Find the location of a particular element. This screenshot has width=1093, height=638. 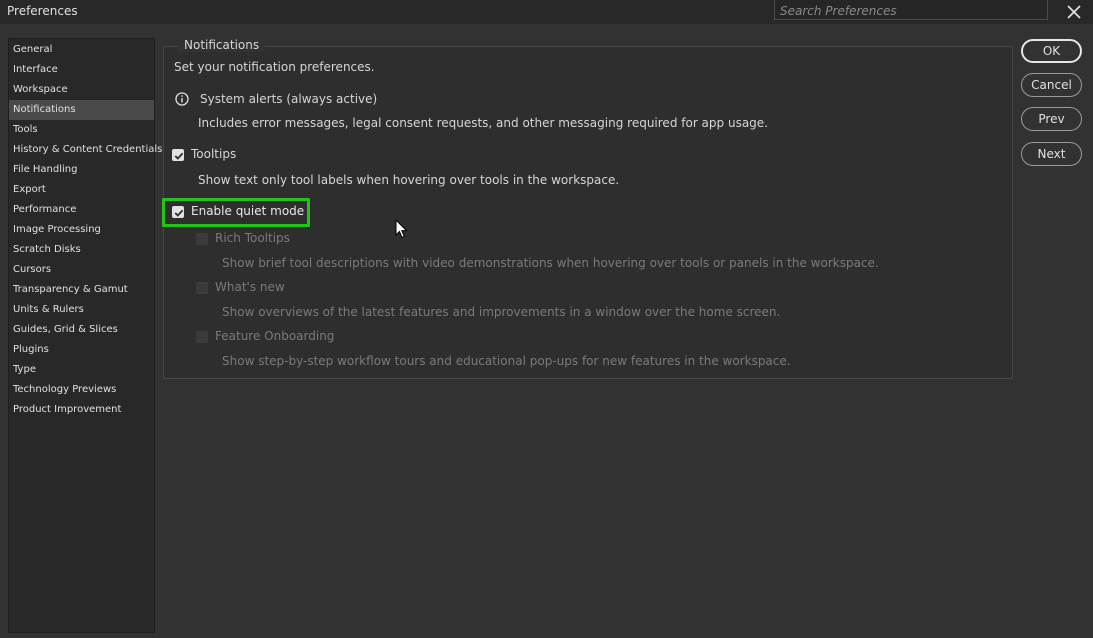

sidebar-item-history: History & Content Credentials is located at coordinates (85, 150).